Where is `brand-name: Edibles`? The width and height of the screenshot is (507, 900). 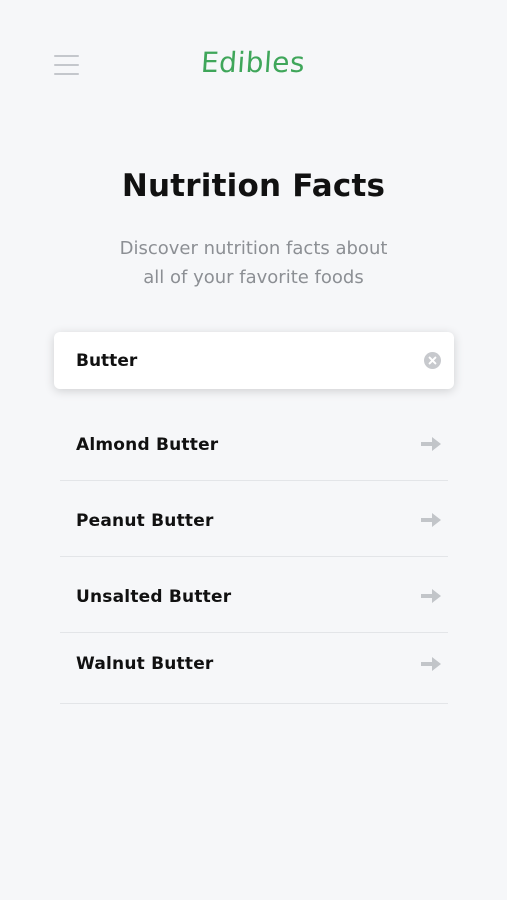 brand-name: Edibles is located at coordinates (253, 62).